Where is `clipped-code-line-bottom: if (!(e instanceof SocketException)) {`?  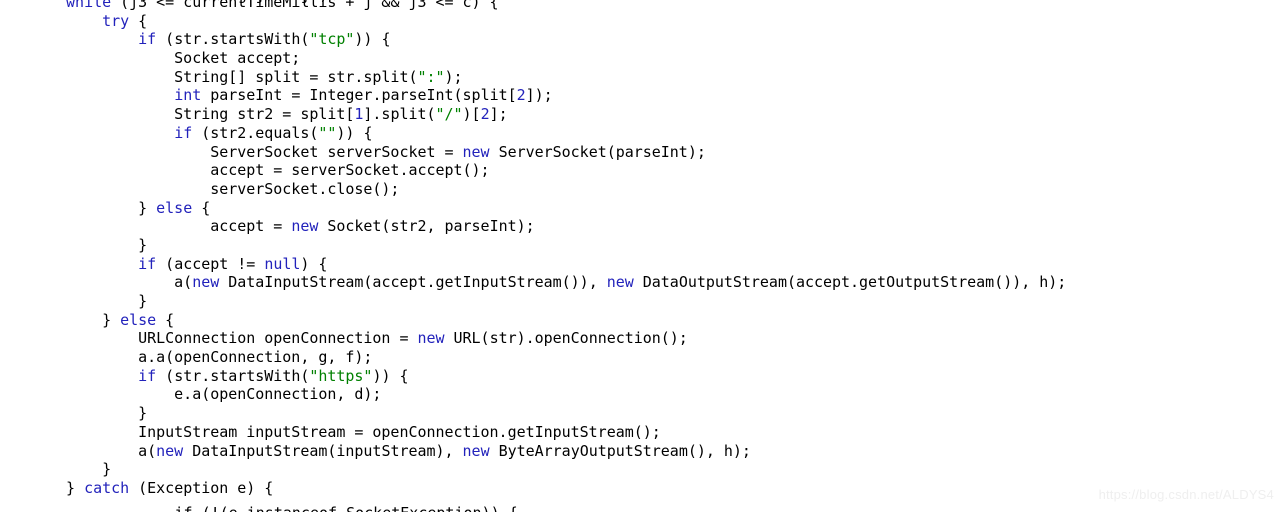
clipped-code-line-bottom: if (!(e instanceof SocketException)) { is located at coordinates (273, 508).